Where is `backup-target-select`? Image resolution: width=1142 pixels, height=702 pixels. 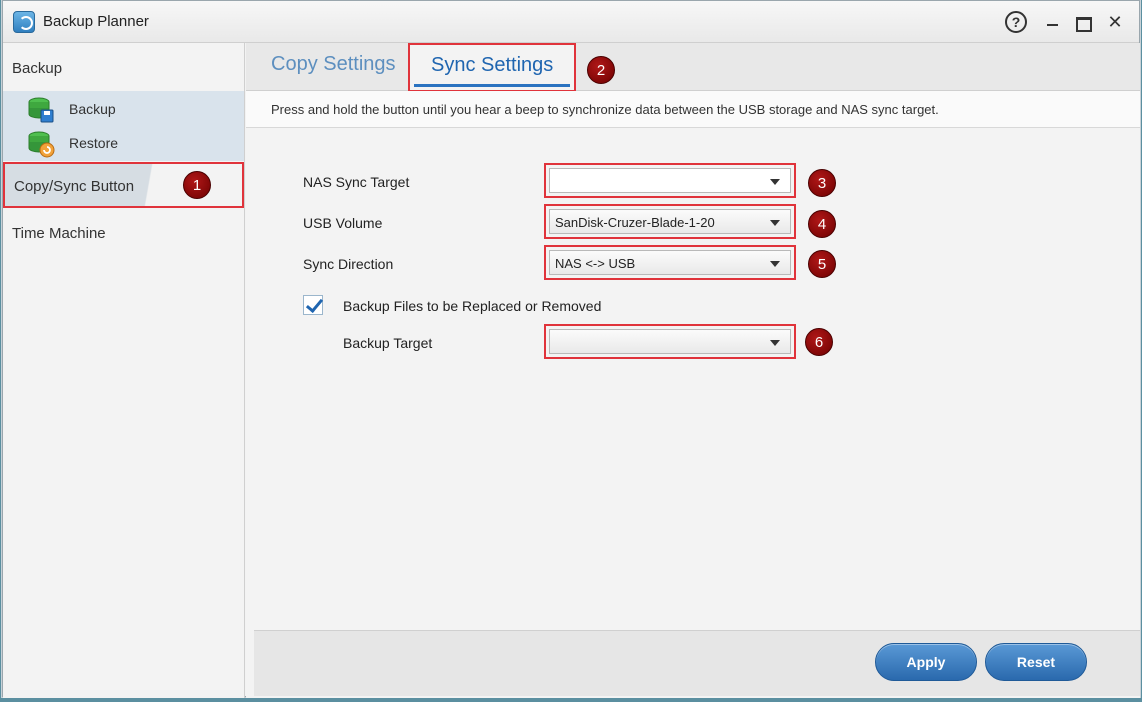
backup-target-select is located at coordinates (670, 341).